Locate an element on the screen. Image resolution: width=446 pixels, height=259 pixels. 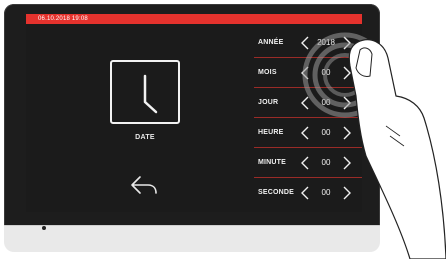
status-bar: 06.10.2018 19:08 is located at coordinates (194, 19).